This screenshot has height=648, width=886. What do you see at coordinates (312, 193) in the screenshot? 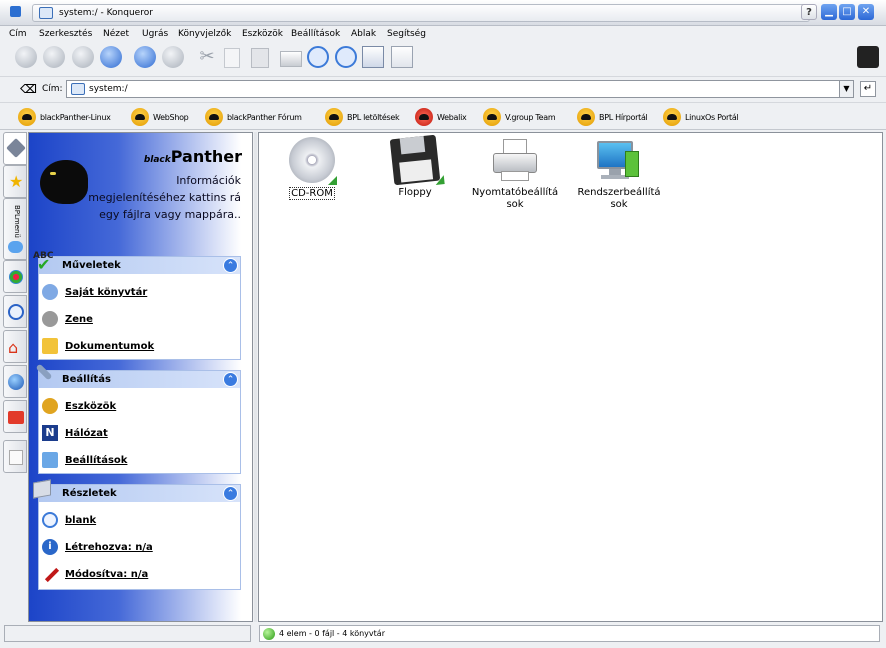
I see `file-name: CD-ROM` at bounding box center [312, 193].